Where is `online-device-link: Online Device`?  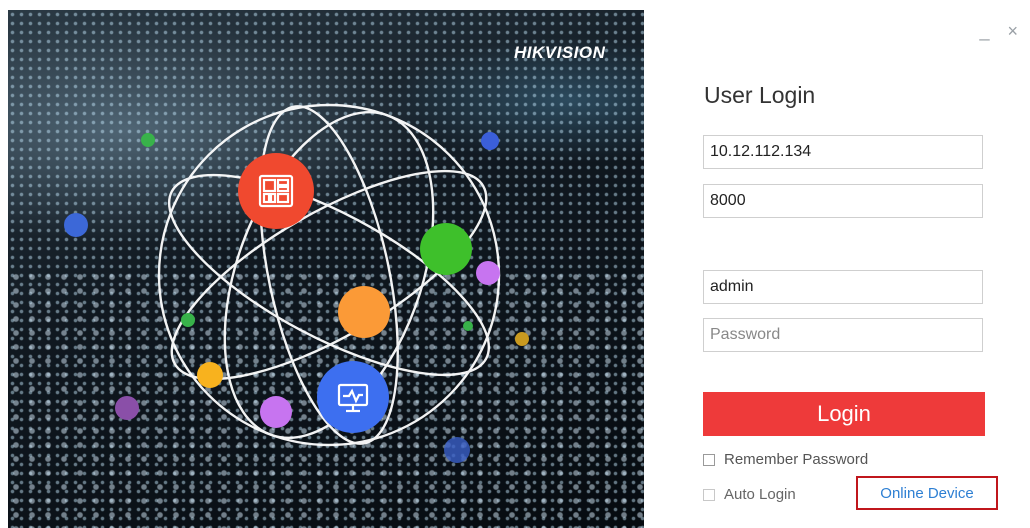 online-device-link: Online Device is located at coordinates (927, 493).